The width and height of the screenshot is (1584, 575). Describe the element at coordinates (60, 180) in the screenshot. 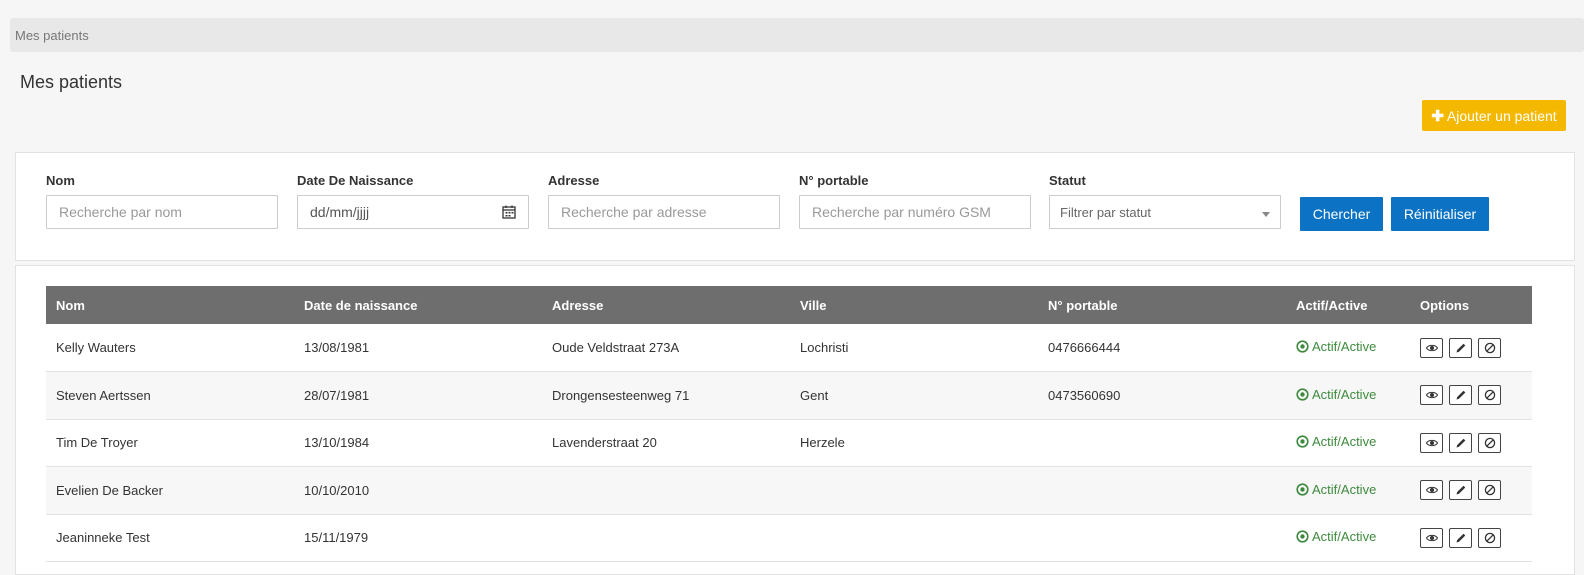

I see `filter-name-label: Nom` at that location.